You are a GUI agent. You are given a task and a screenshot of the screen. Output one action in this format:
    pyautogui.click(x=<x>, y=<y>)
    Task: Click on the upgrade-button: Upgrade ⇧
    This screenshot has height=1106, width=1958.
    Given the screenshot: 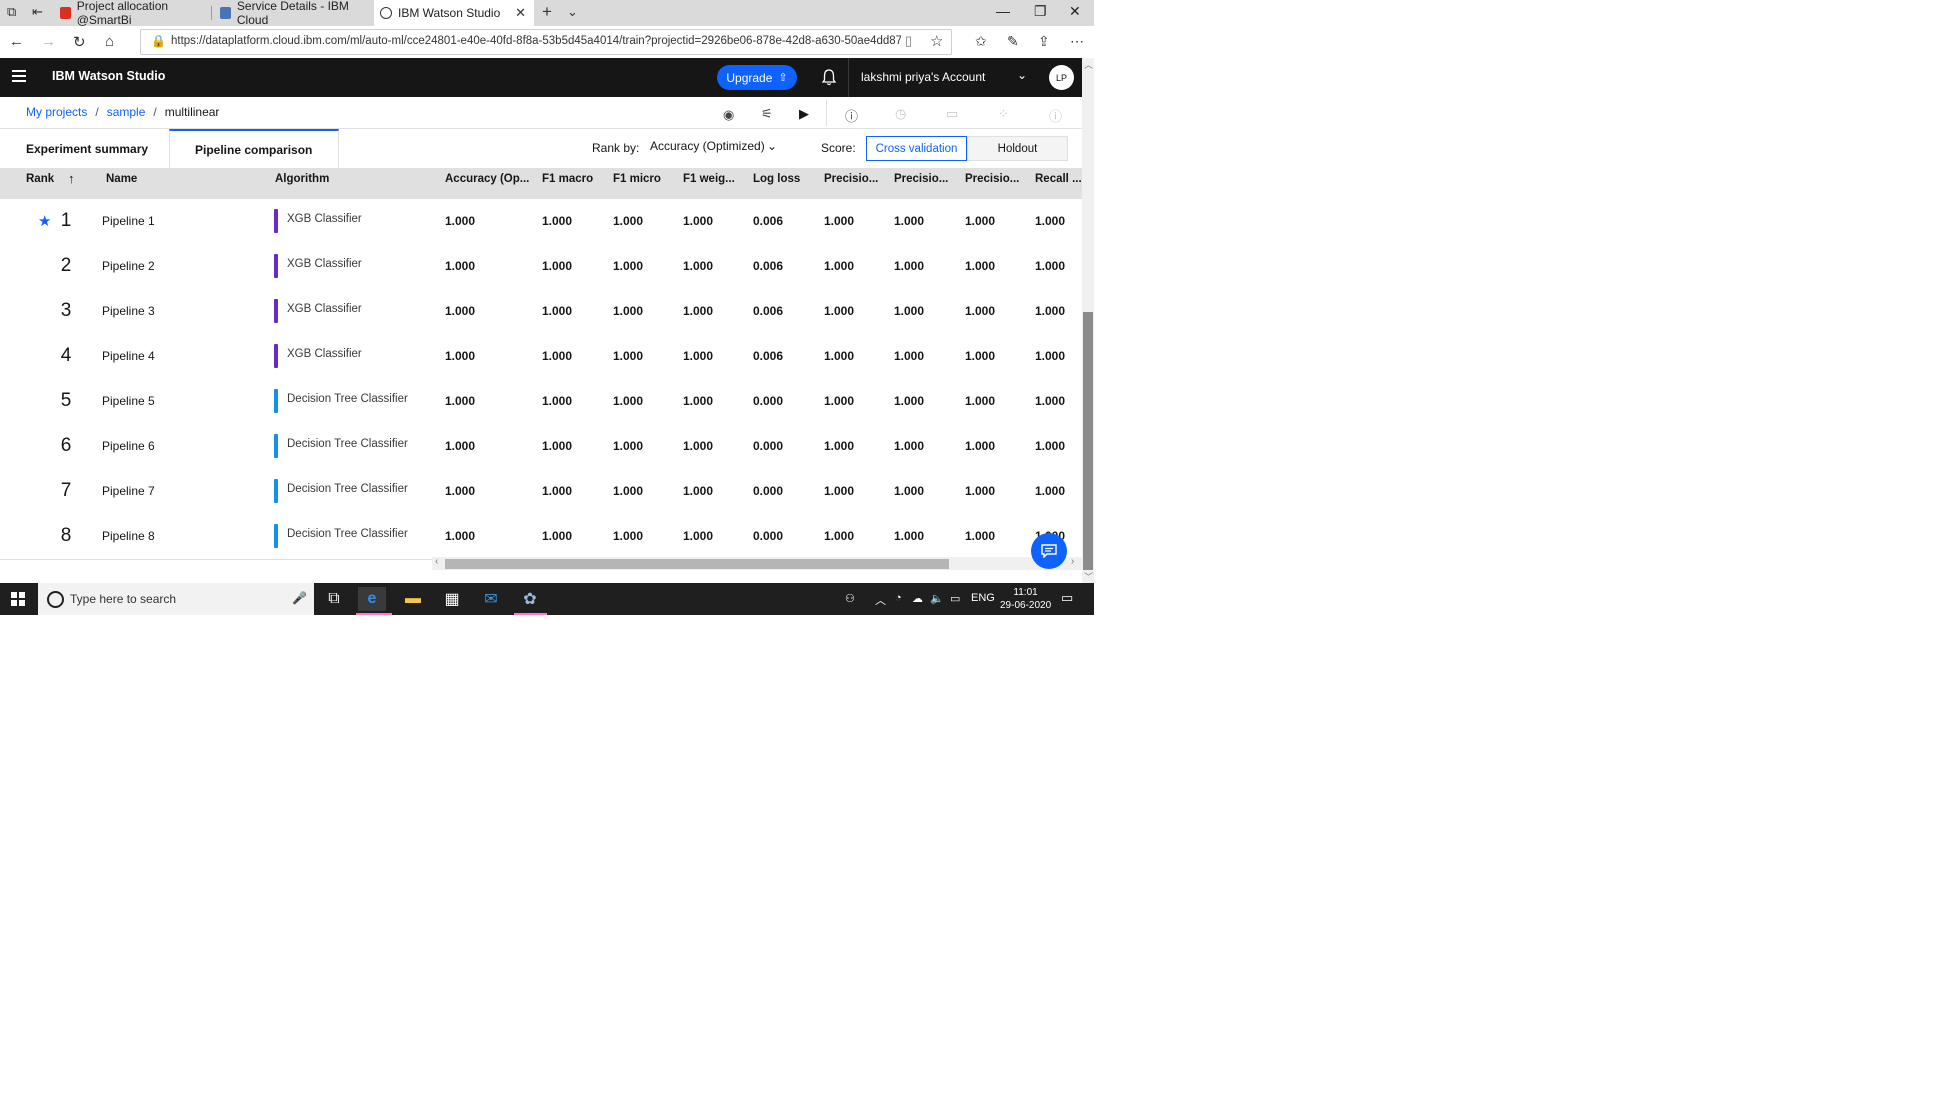 What is the action you would take?
    pyautogui.click(x=757, y=77)
    